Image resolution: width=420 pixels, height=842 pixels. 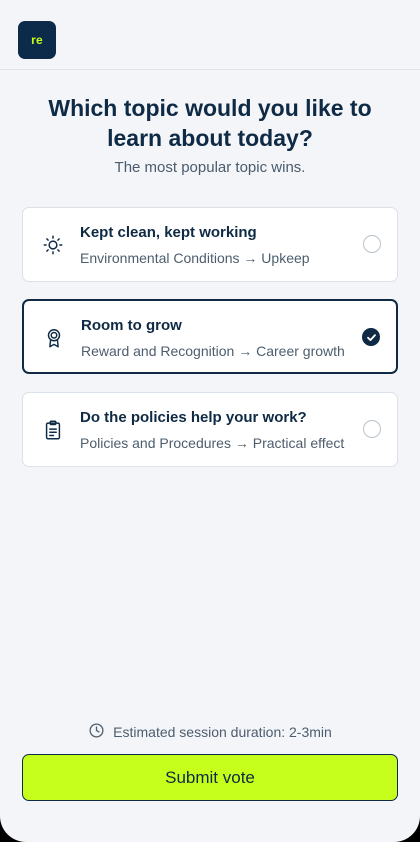 I want to click on duration-text: Estimated session duration: 2-3min, so click(x=222, y=732).